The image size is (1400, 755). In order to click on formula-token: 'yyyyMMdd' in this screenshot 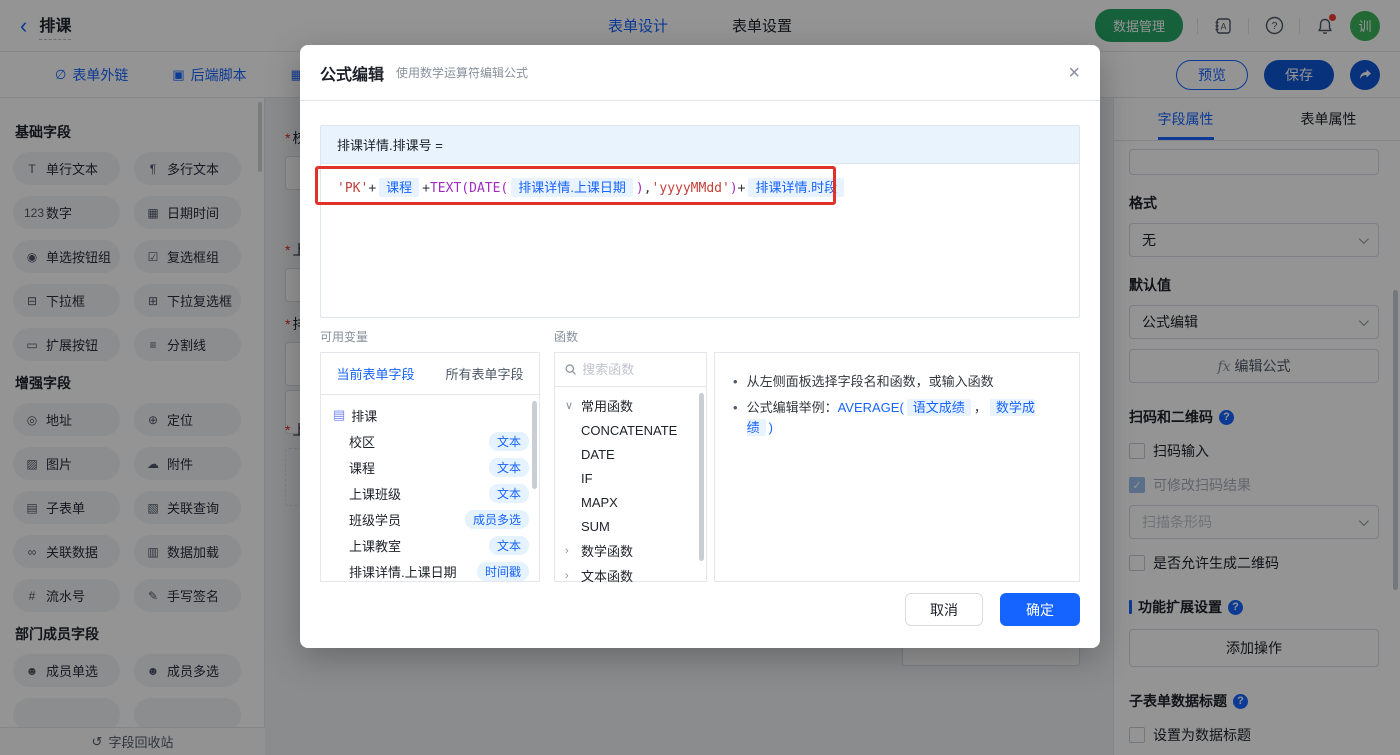, I will do `click(690, 188)`.